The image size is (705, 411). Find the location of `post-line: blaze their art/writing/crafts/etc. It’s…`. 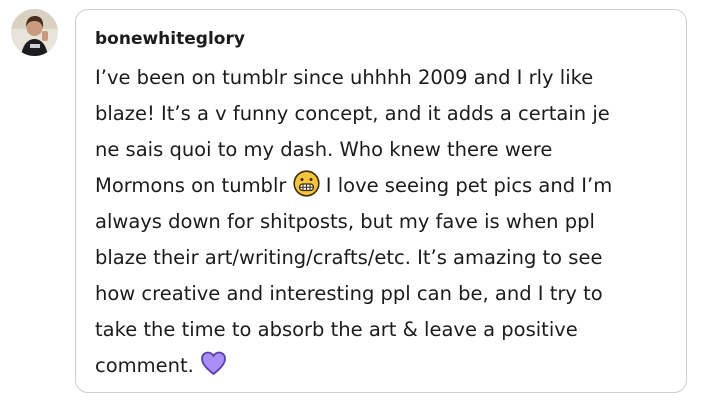

post-line: blaze their art/writing/crafts/etc. It’s… is located at coordinates (349, 257).